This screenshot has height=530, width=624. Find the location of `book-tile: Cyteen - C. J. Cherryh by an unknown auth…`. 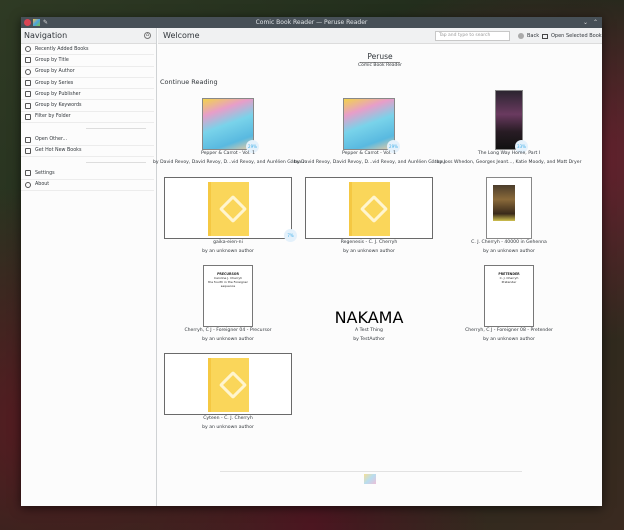

book-tile: Cyteen - C. J. Cherryh by an unknown auth… is located at coordinates (228, 398).